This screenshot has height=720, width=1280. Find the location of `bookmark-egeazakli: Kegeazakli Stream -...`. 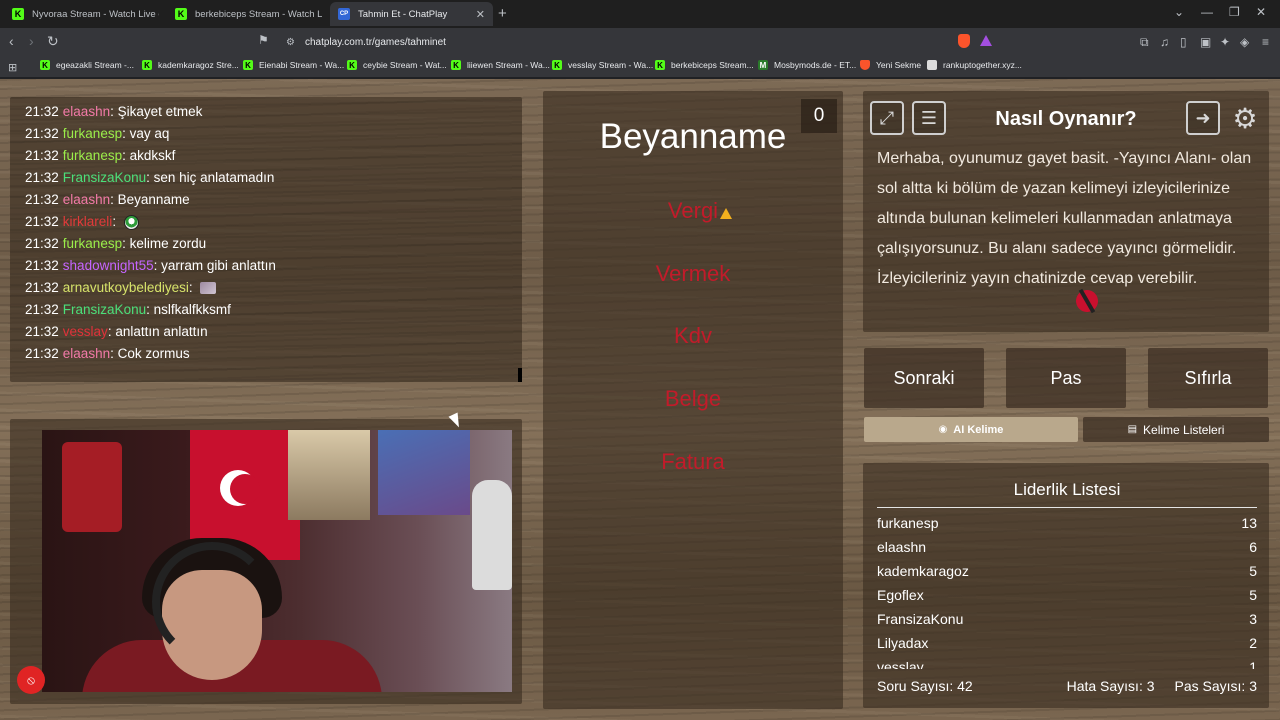

bookmark-egeazakli: Kegeazakli Stream -... is located at coordinates (87, 65).